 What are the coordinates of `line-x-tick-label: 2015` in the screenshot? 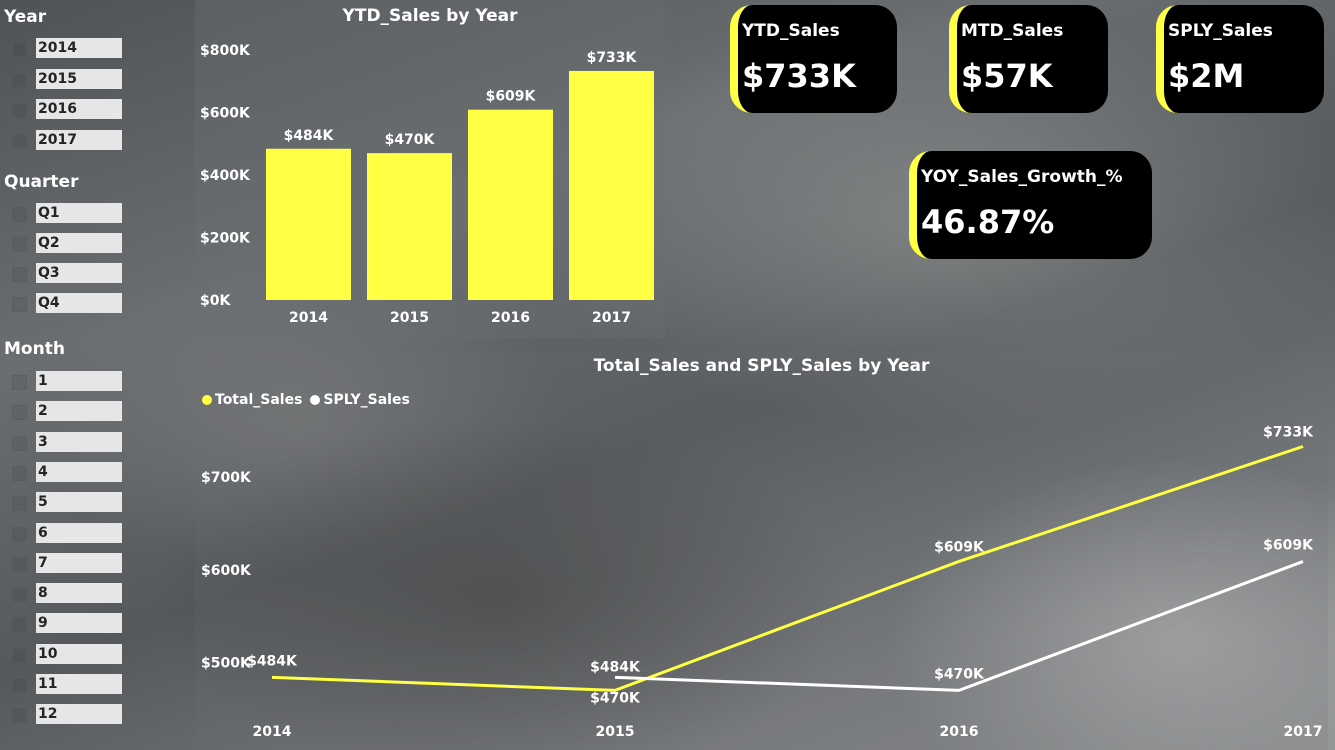 It's located at (615, 732).